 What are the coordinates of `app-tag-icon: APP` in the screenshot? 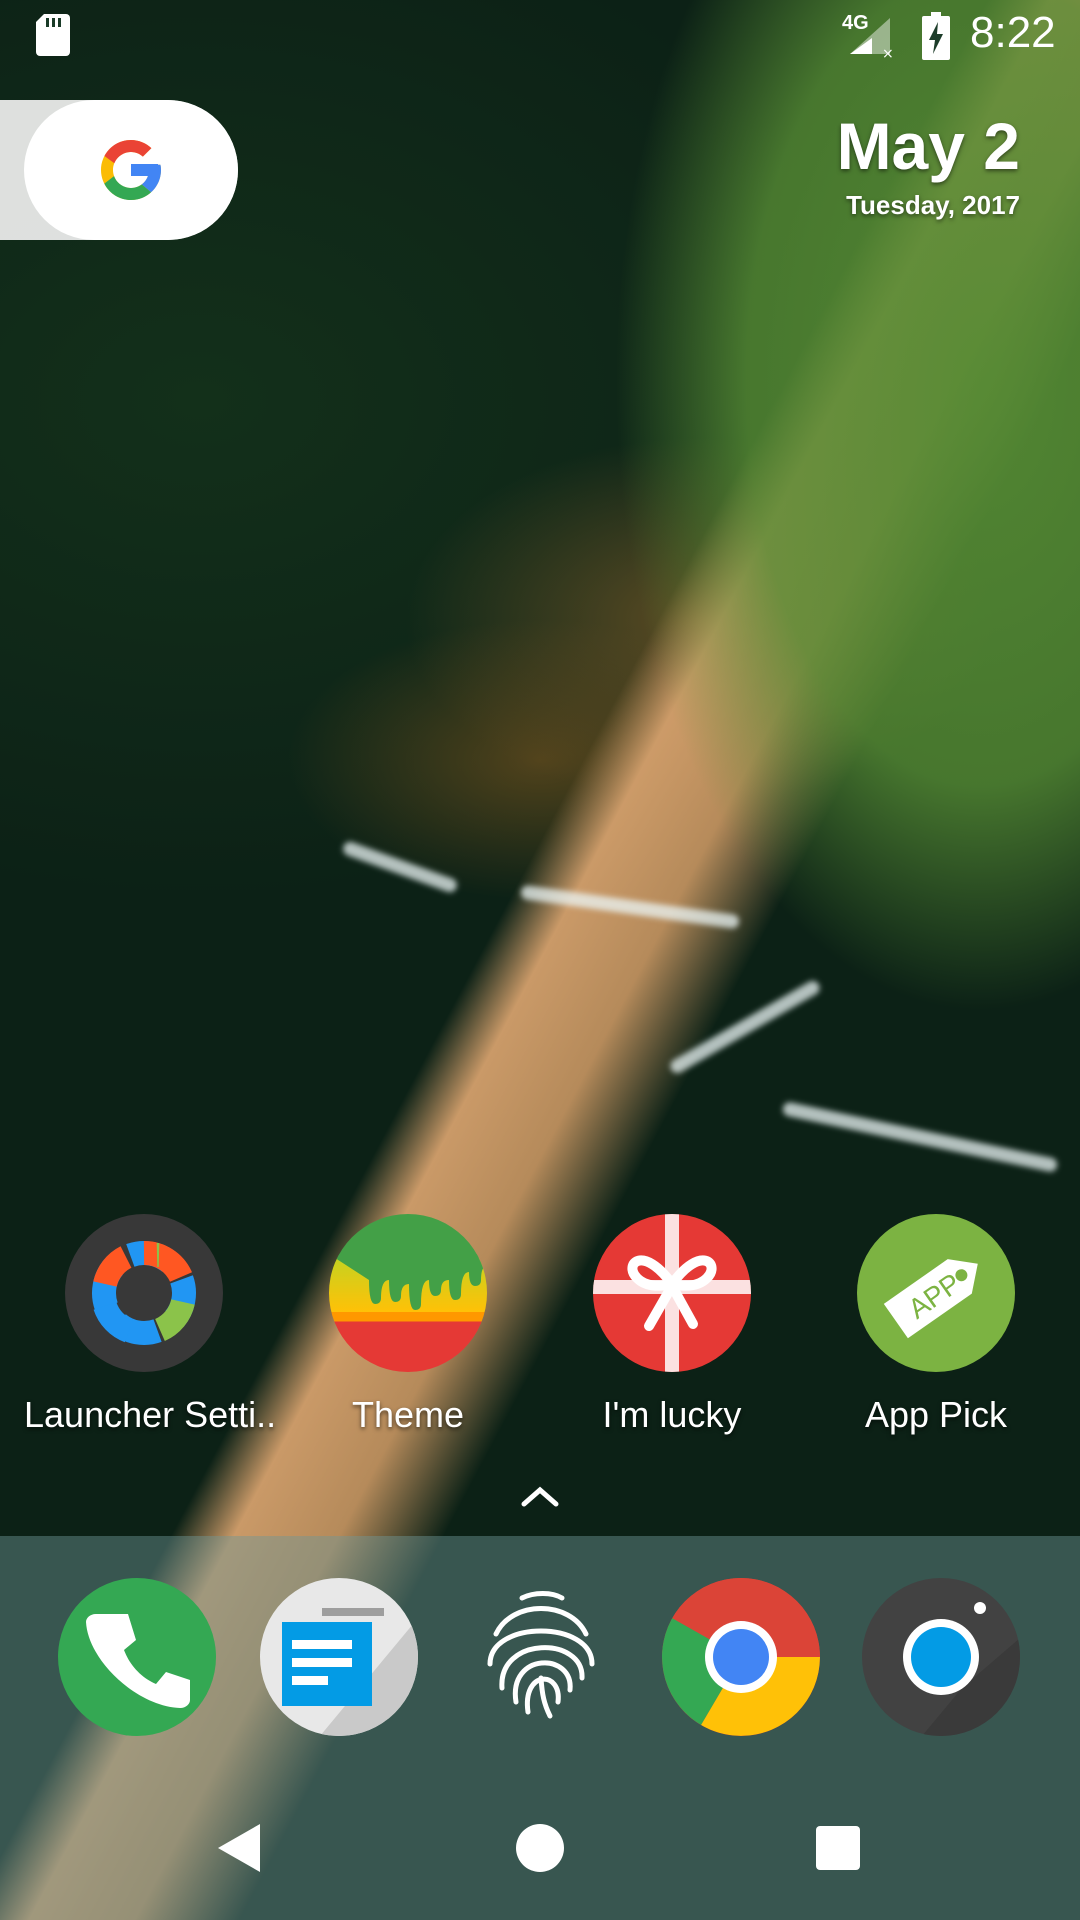 It's located at (936, 1293).